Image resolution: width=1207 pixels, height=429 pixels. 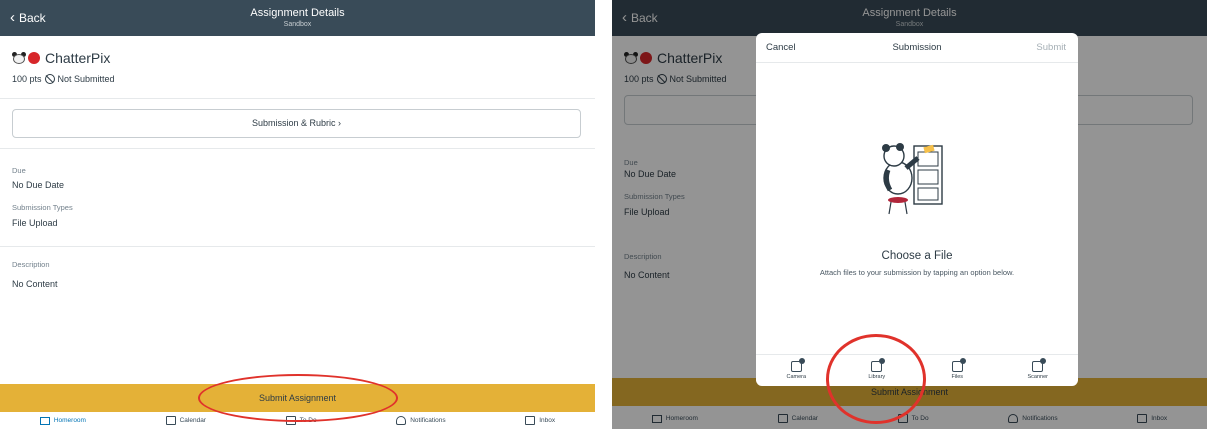 I want to click on submission-rubric-button: Submission & Rubric ›, so click(x=296, y=123).